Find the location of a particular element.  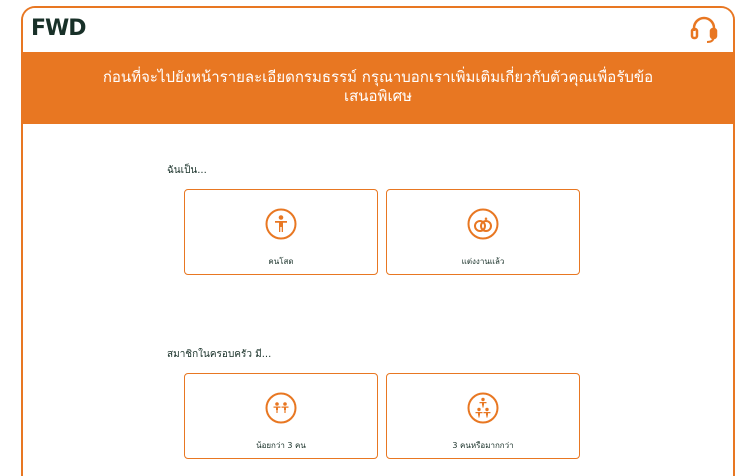

option-single-label: คนโสด is located at coordinates (281, 261).